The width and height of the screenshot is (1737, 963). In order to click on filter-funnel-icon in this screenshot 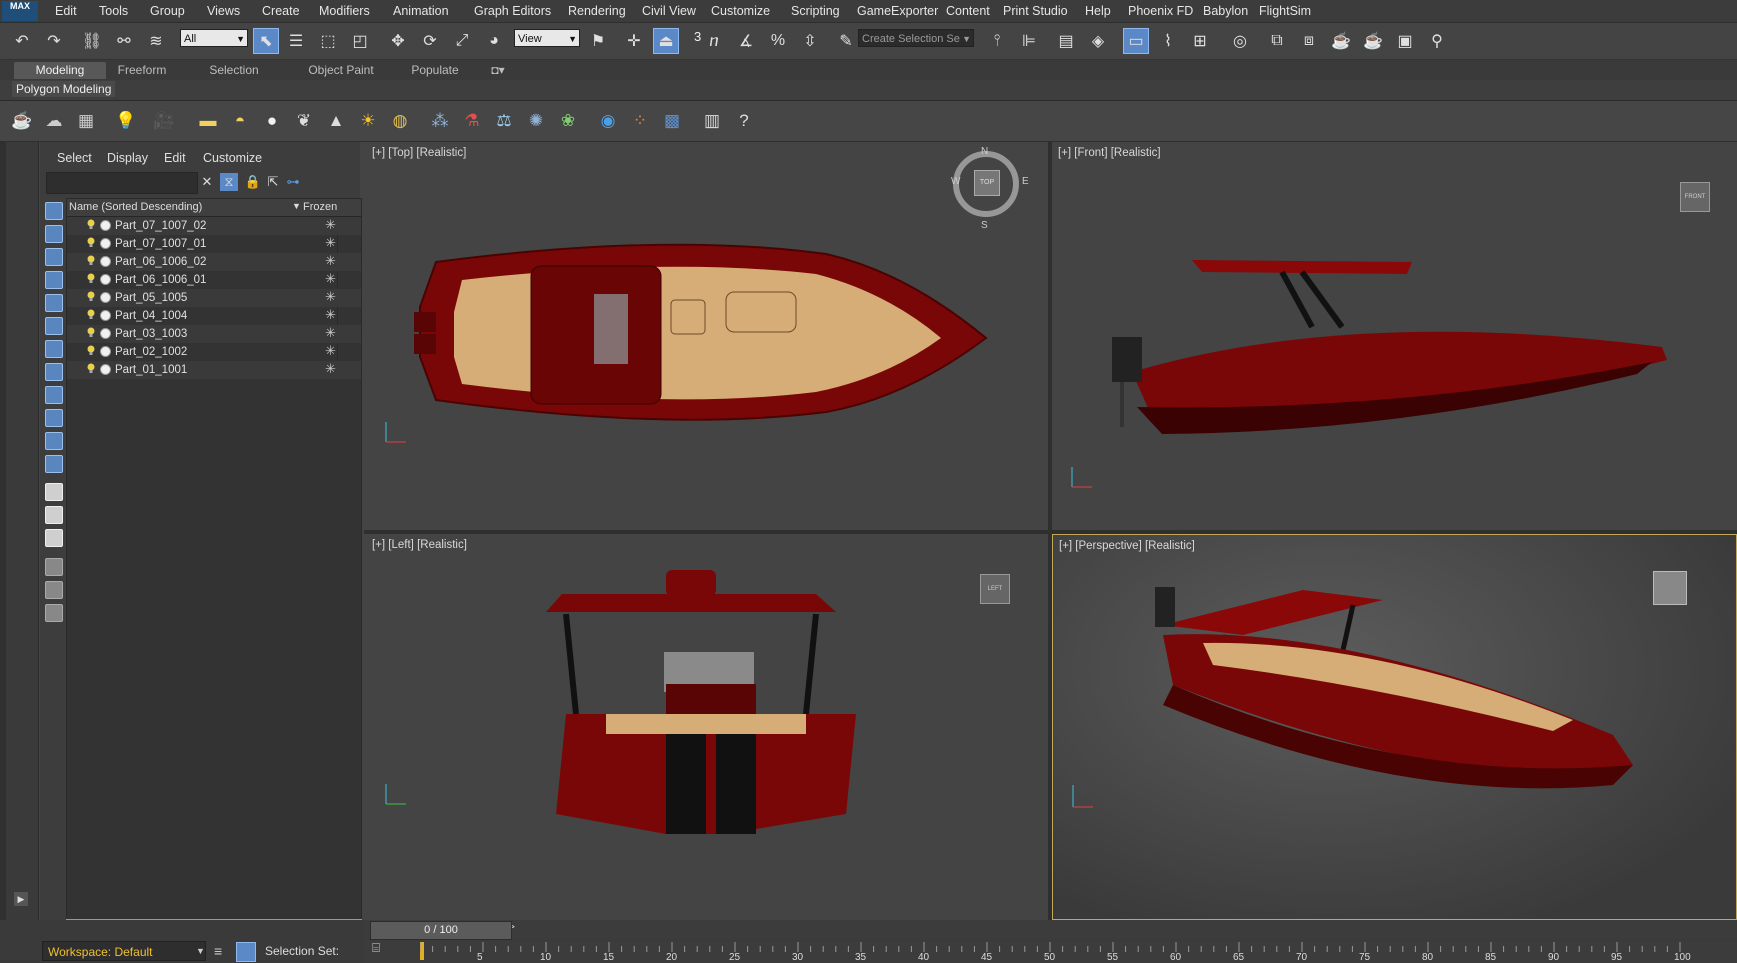, I will do `click(54, 567)`.